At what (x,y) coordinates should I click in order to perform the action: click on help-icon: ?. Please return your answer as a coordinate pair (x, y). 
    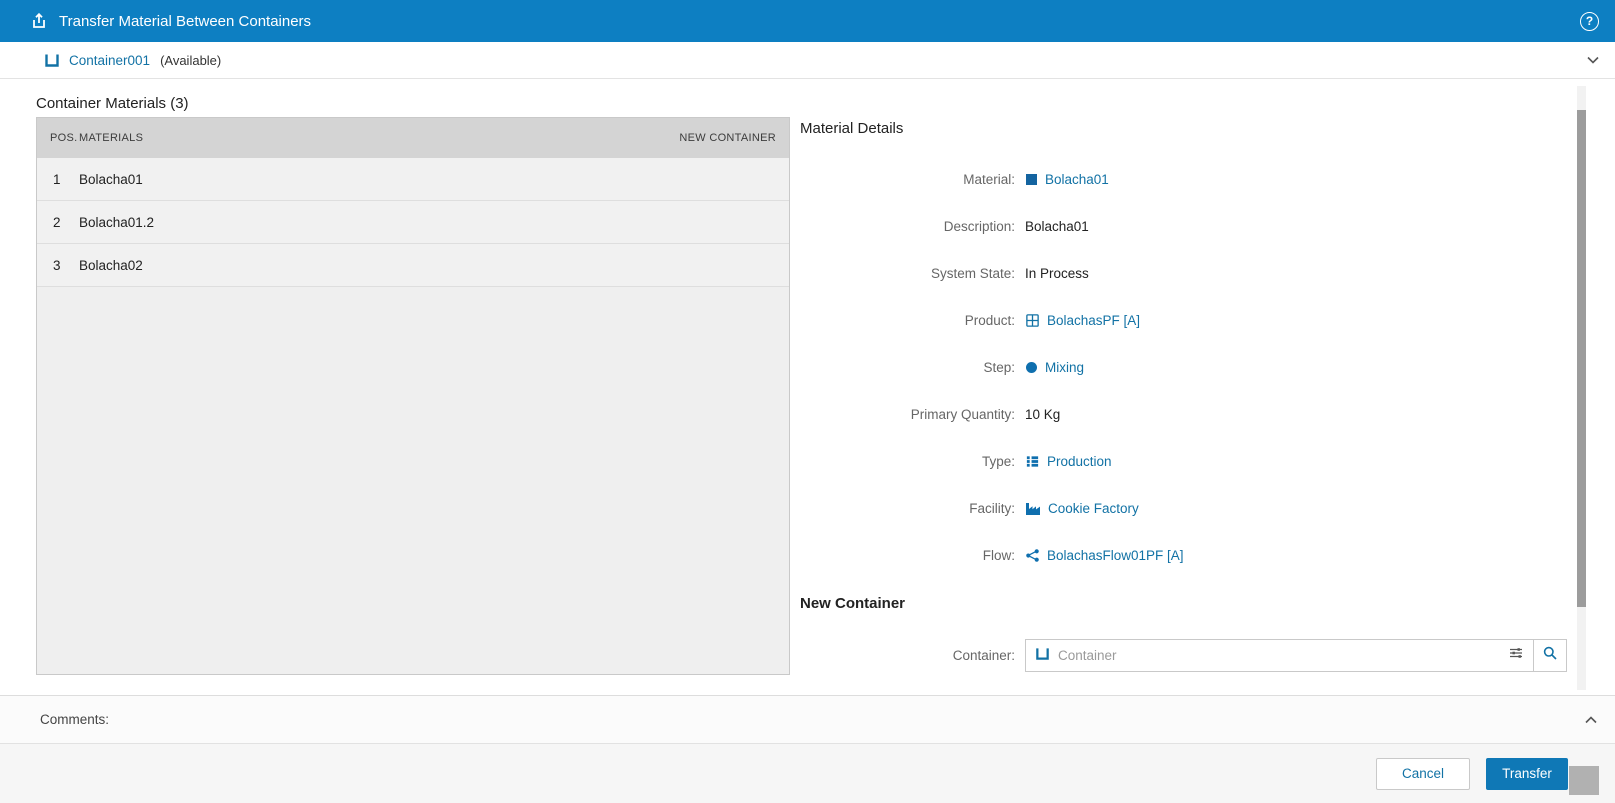
    Looking at the image, I should click on (1589, 21).